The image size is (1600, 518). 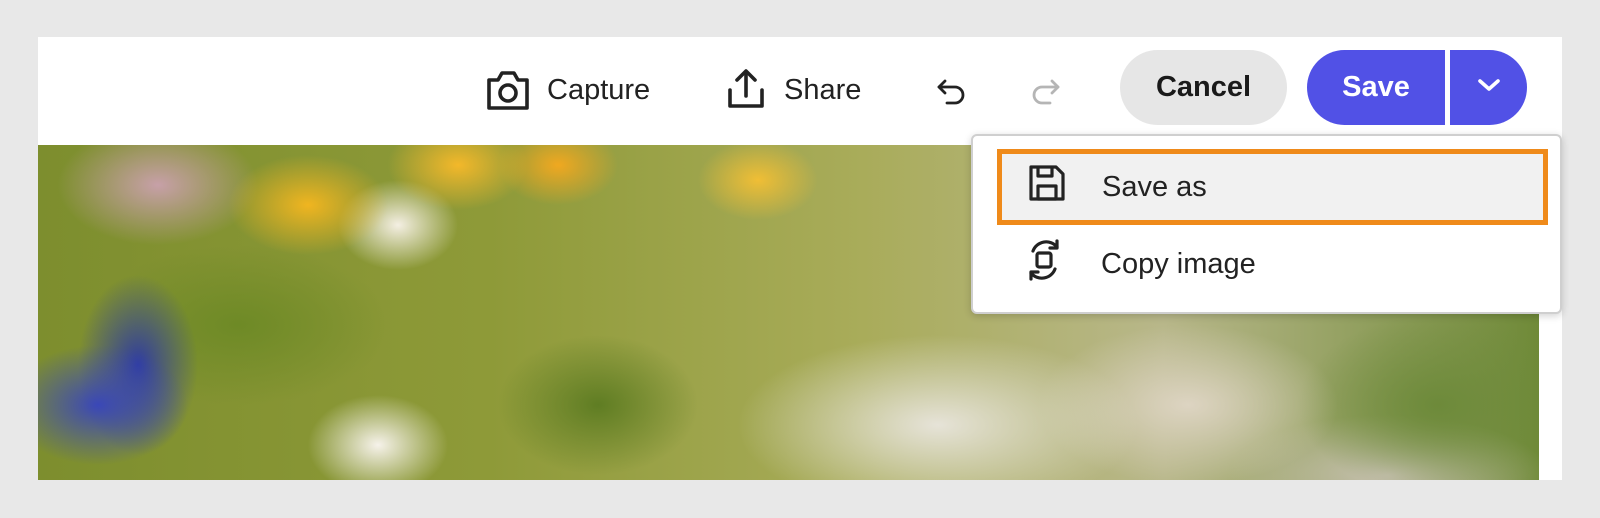 I want to click on copy-image-icon, so click(x=1044, y=264).